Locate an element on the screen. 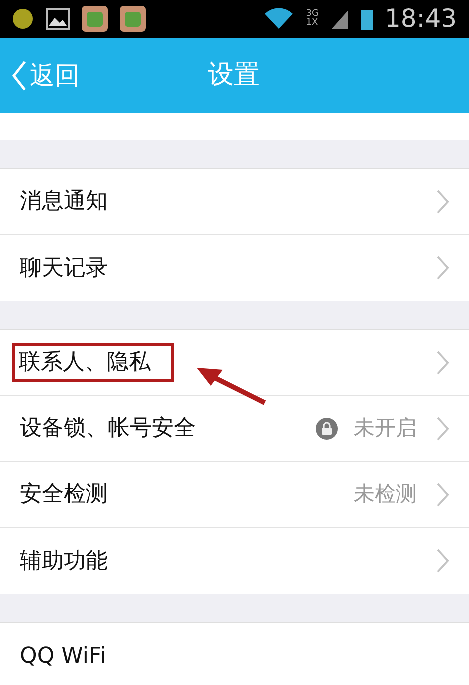 The width and height of the screenshot is (469, 685). row-label: 安全检测 is located at coordinates (64, 495).